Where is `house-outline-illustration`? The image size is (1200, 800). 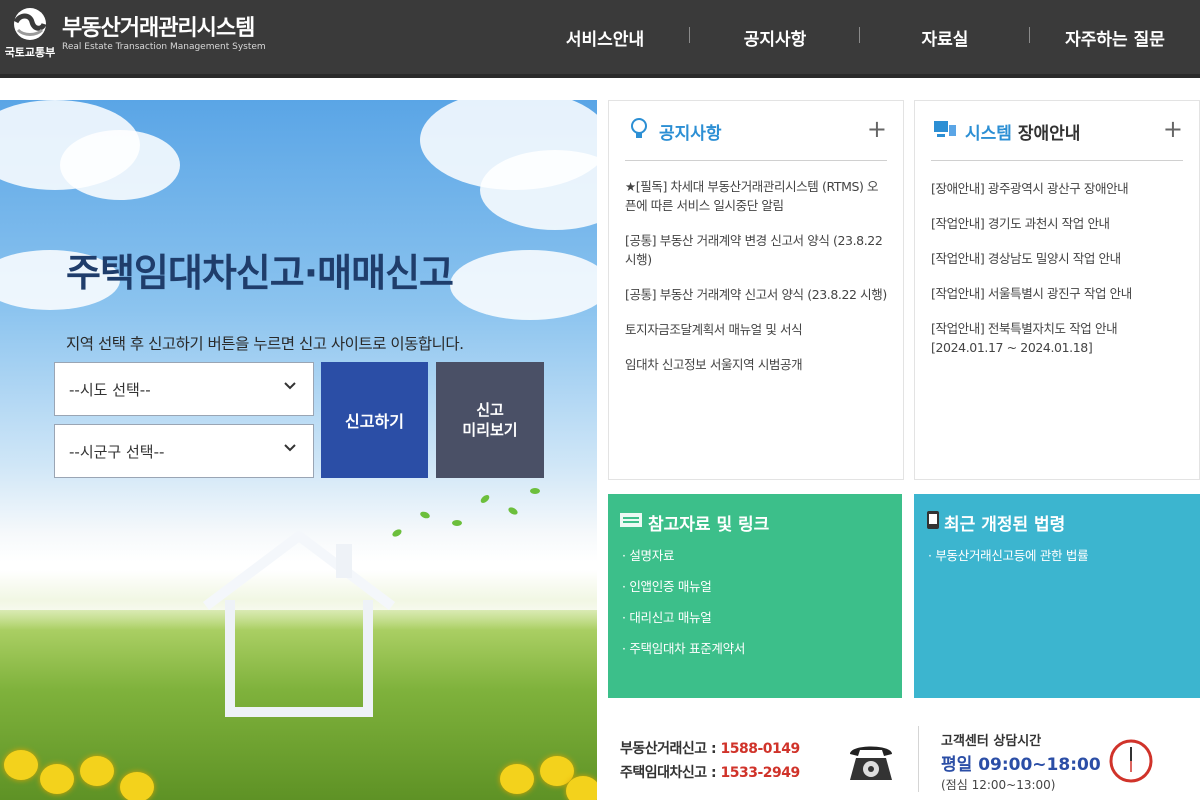 house-outline-illustration is located at coordinates (299, 624).